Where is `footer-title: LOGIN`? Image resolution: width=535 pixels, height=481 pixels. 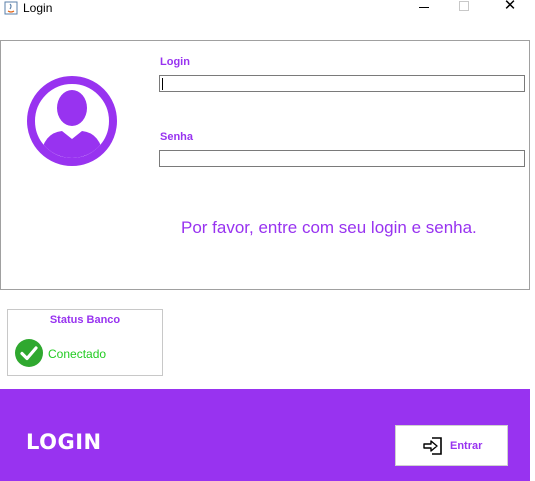
footer-title: LOGIN is located at coordinates (64, 442).